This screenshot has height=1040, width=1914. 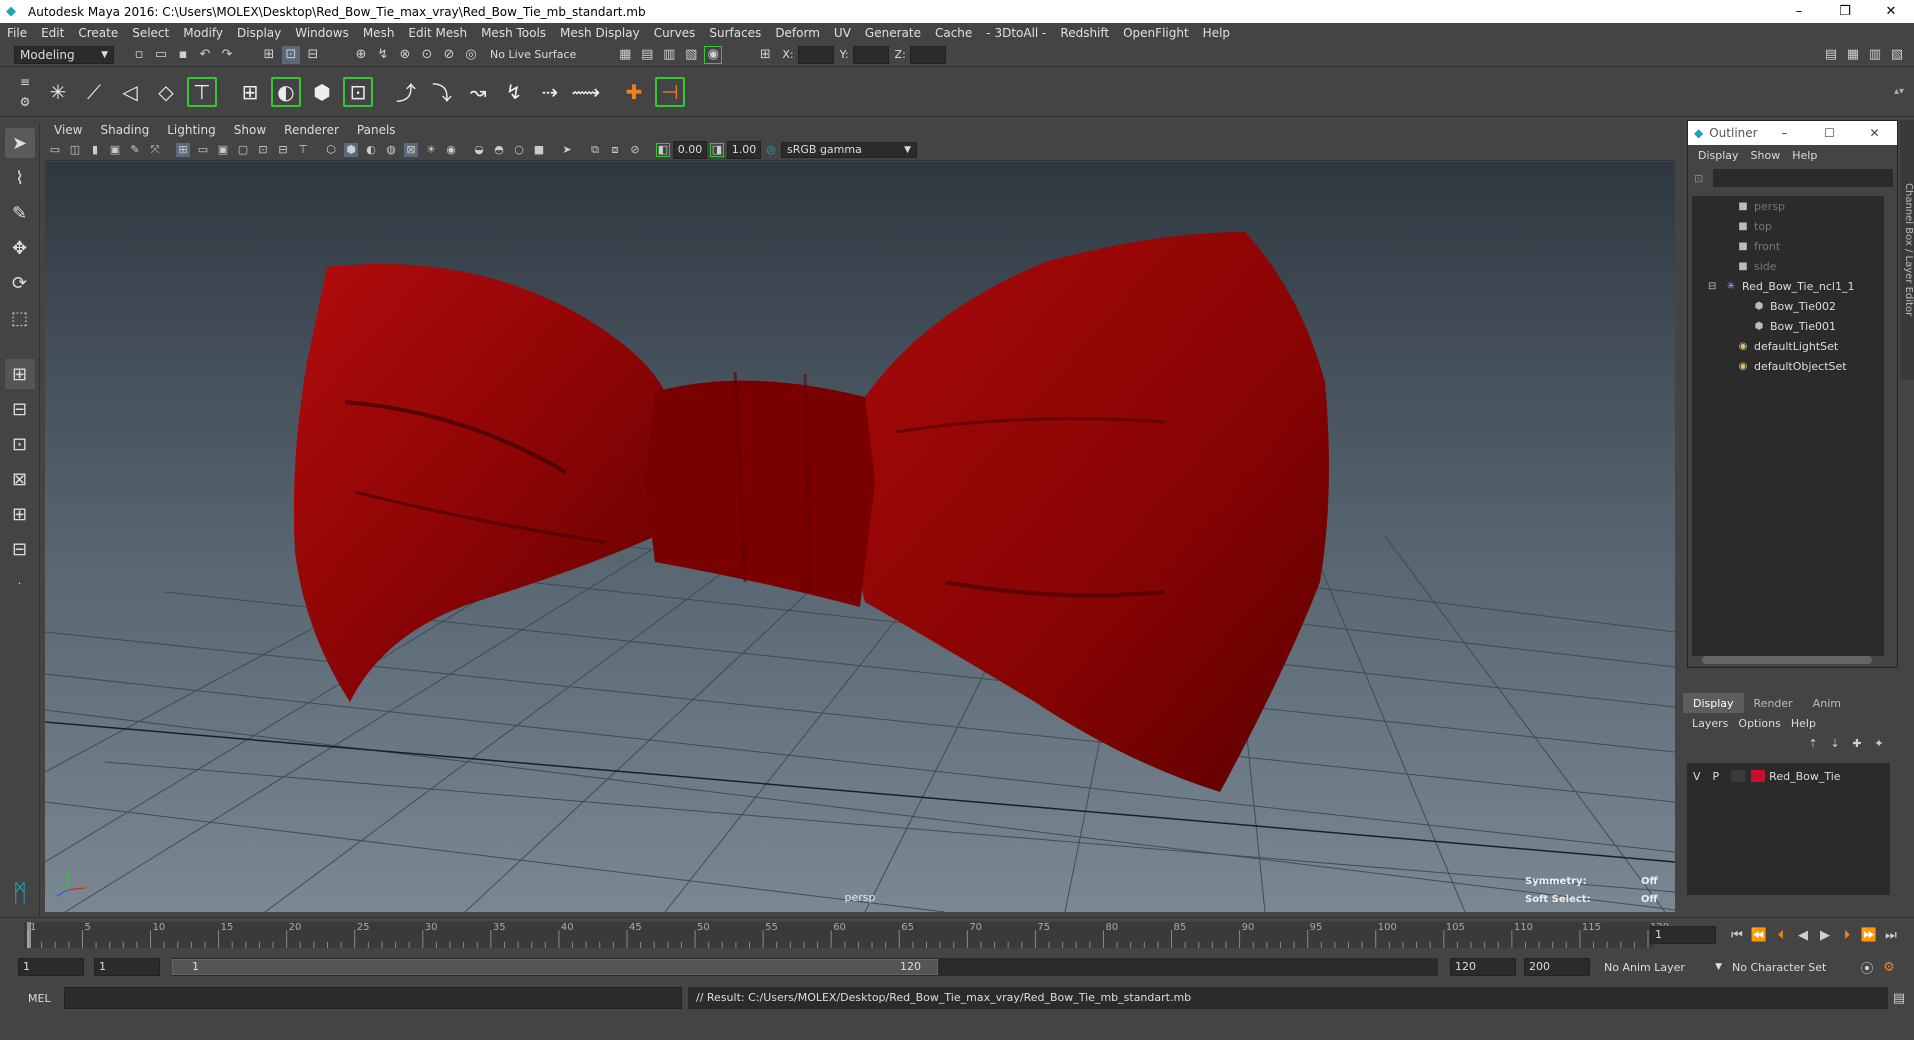 What do you see at coordinates (20, 213) in the screenshot?
I see `paint-select-tool-icon: ✎` at bounding box center [20, 213].